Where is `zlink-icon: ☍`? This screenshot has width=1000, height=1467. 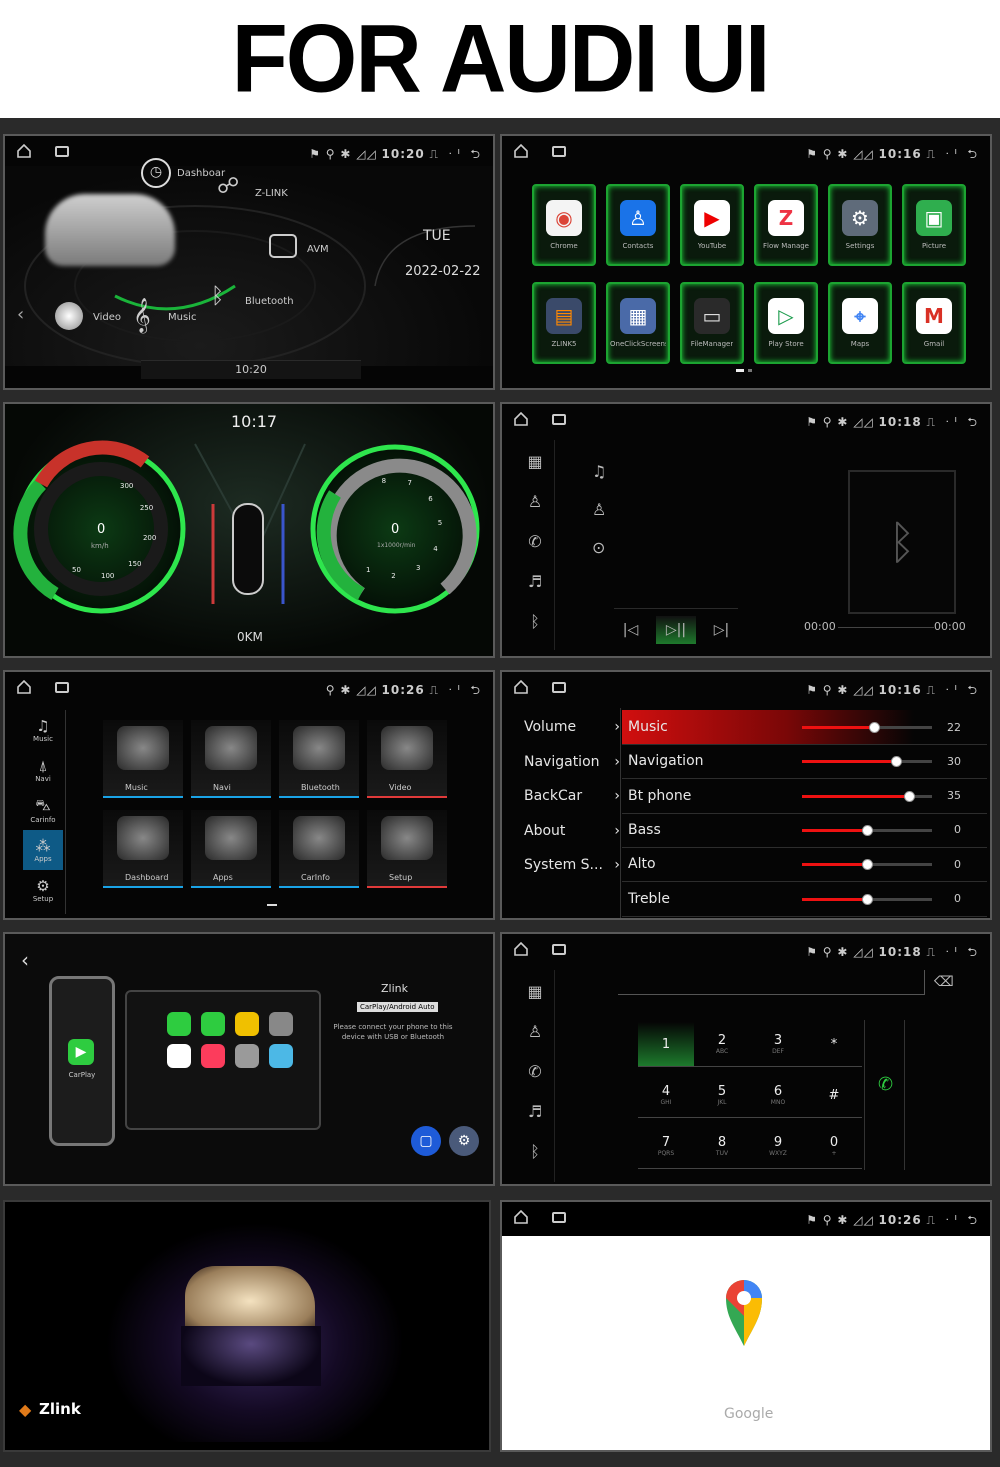
zlink-icon: ☍ is located at coordinates (228, 186).